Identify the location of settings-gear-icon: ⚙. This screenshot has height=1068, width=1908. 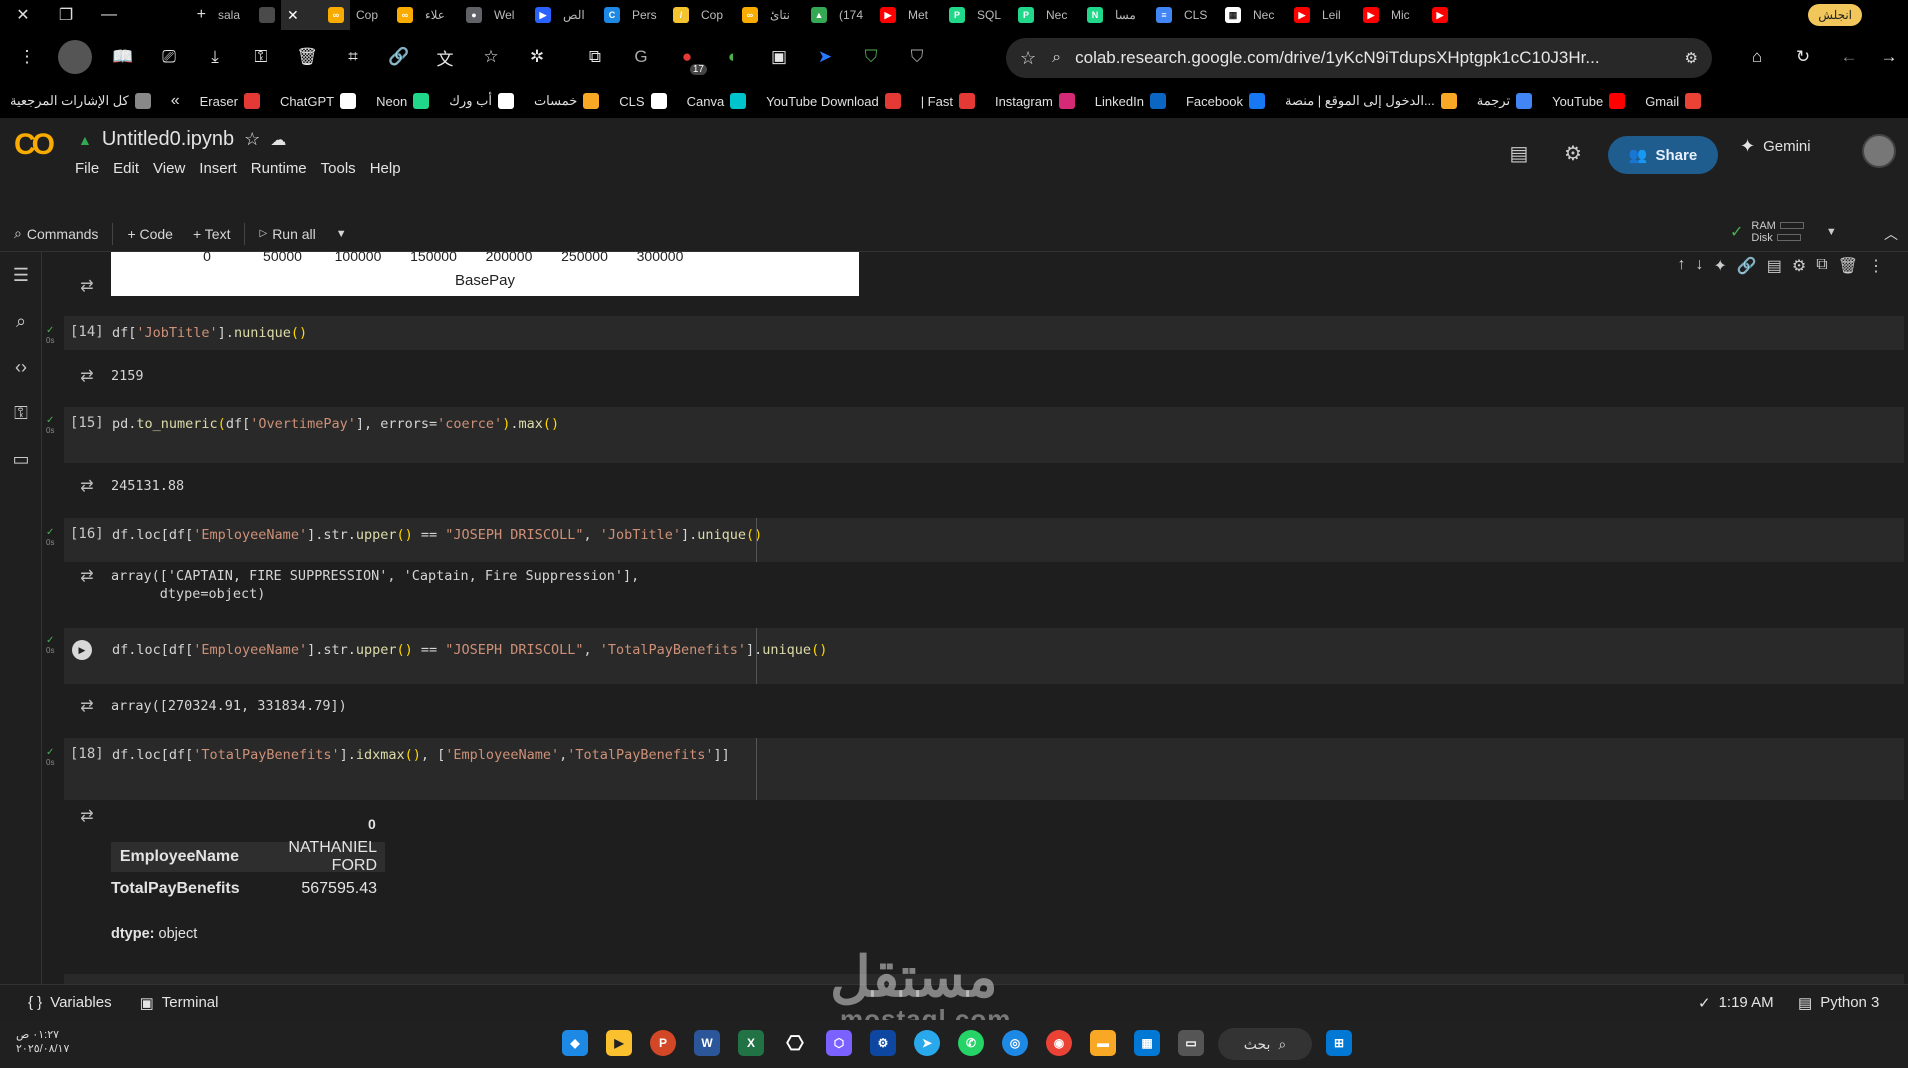
(1573, 153).